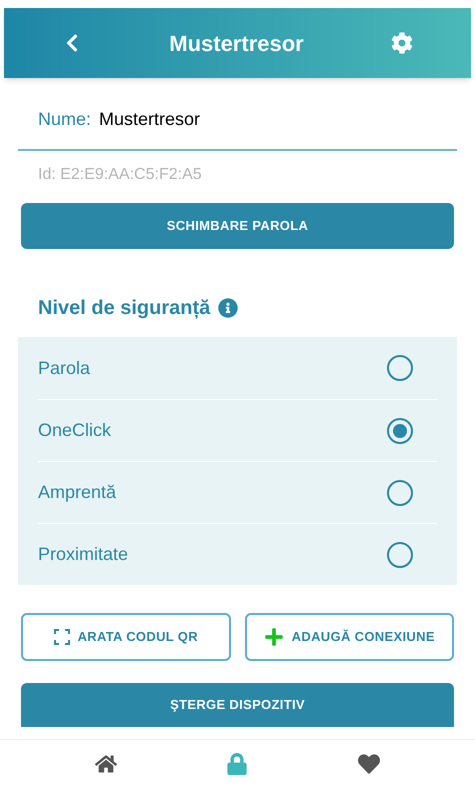 The width and height of the screenshot is (475, 787). I want to click on delete-device-button: ŞTERGE DISPOZITIV, so click(237, 705).